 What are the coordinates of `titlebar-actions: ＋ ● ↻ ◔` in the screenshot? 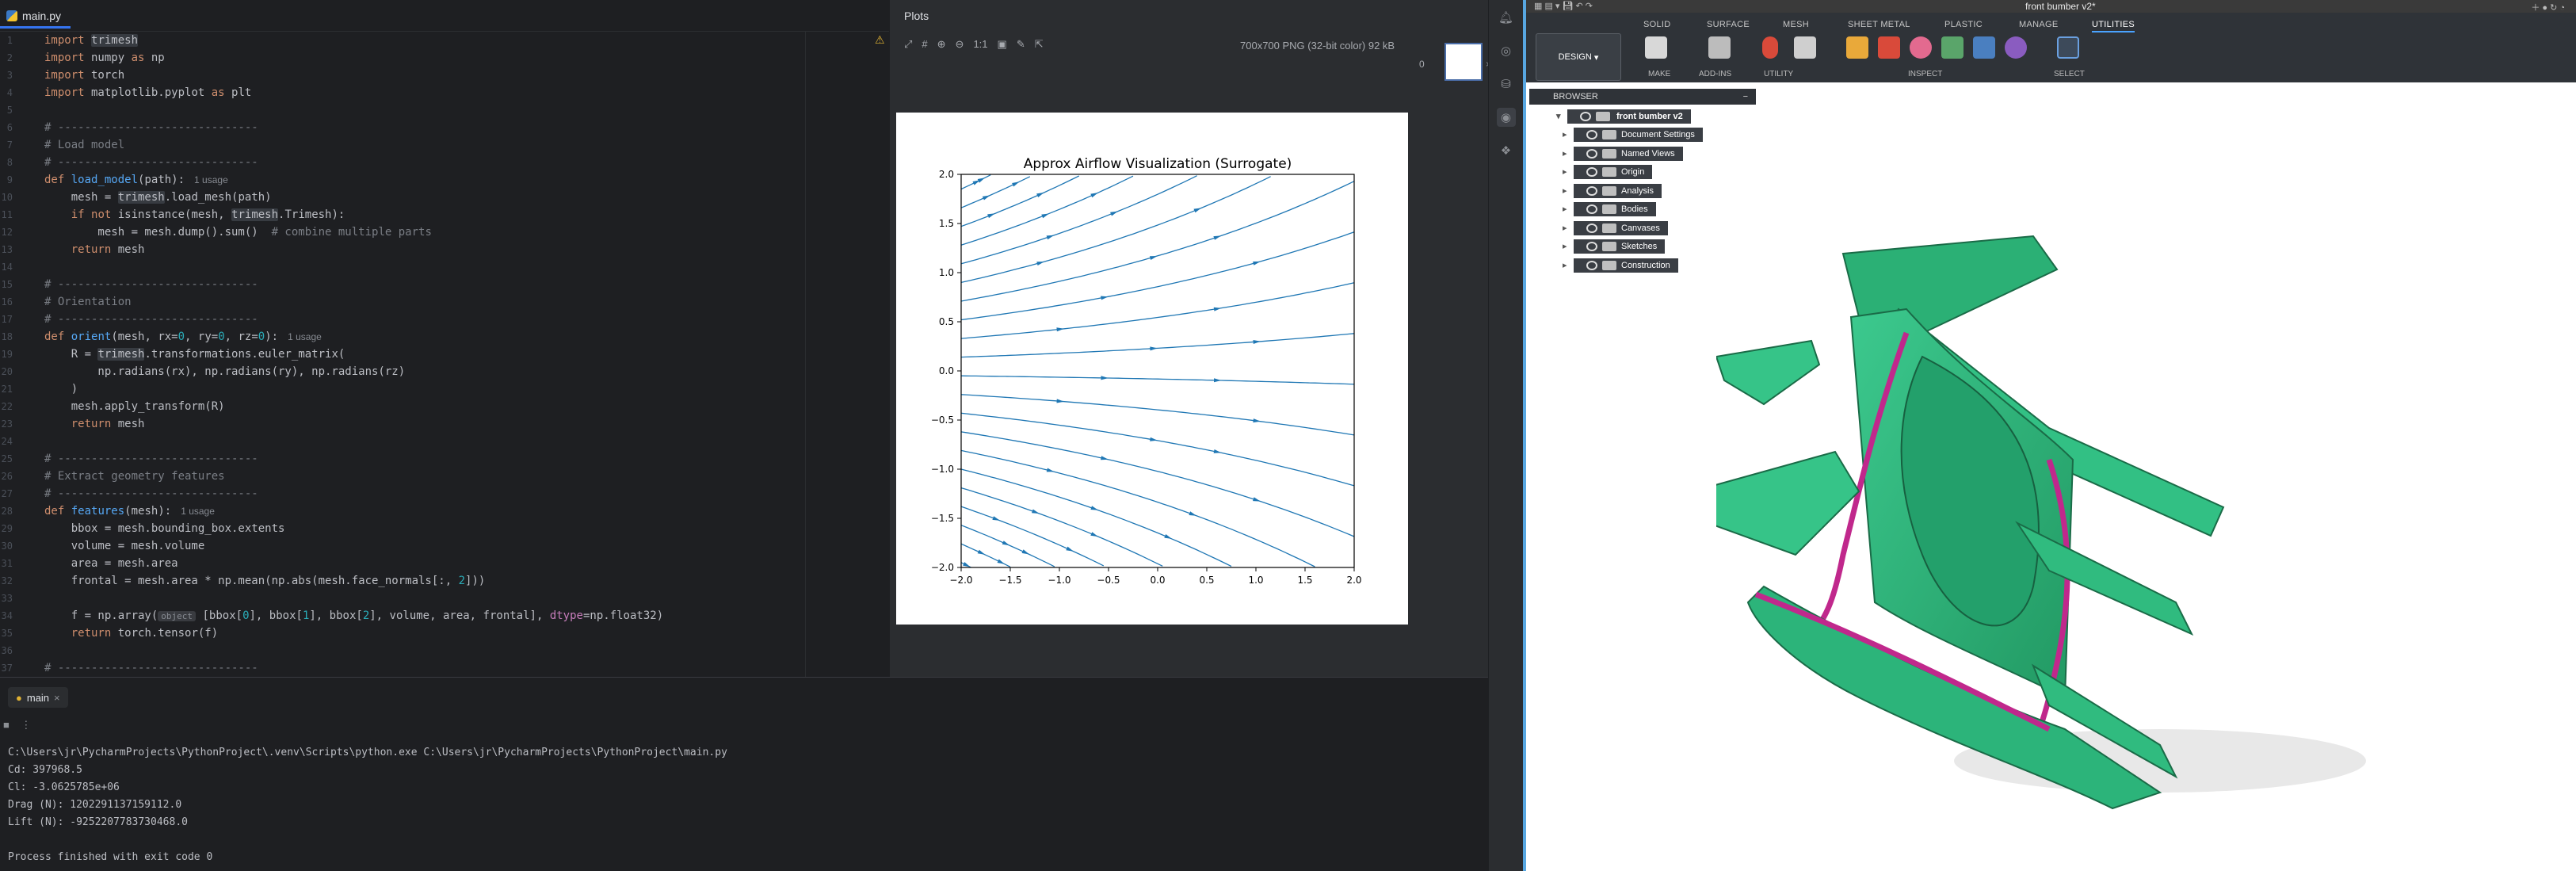 It's located at (2548, 7).